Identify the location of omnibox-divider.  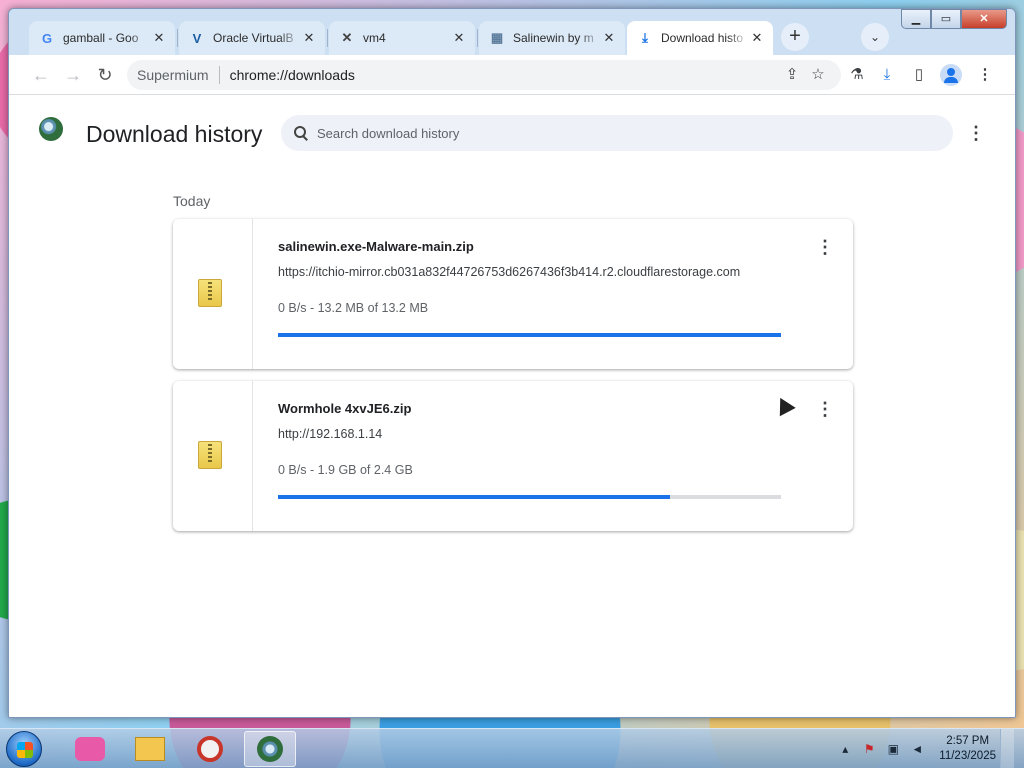
(219, 75).